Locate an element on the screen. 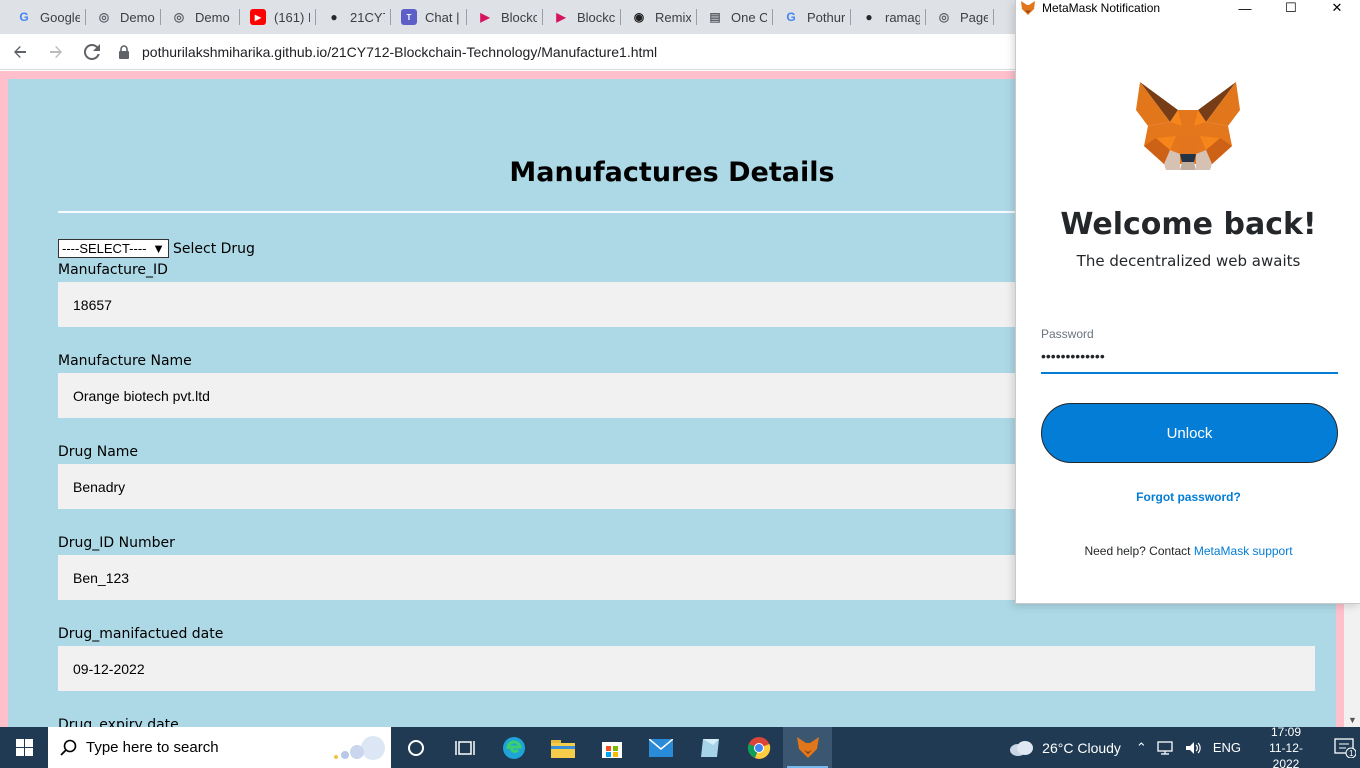 Image resolution: width=1360 pixels, height=768 pixels. lock-icon is located at coordinates (124, 51).